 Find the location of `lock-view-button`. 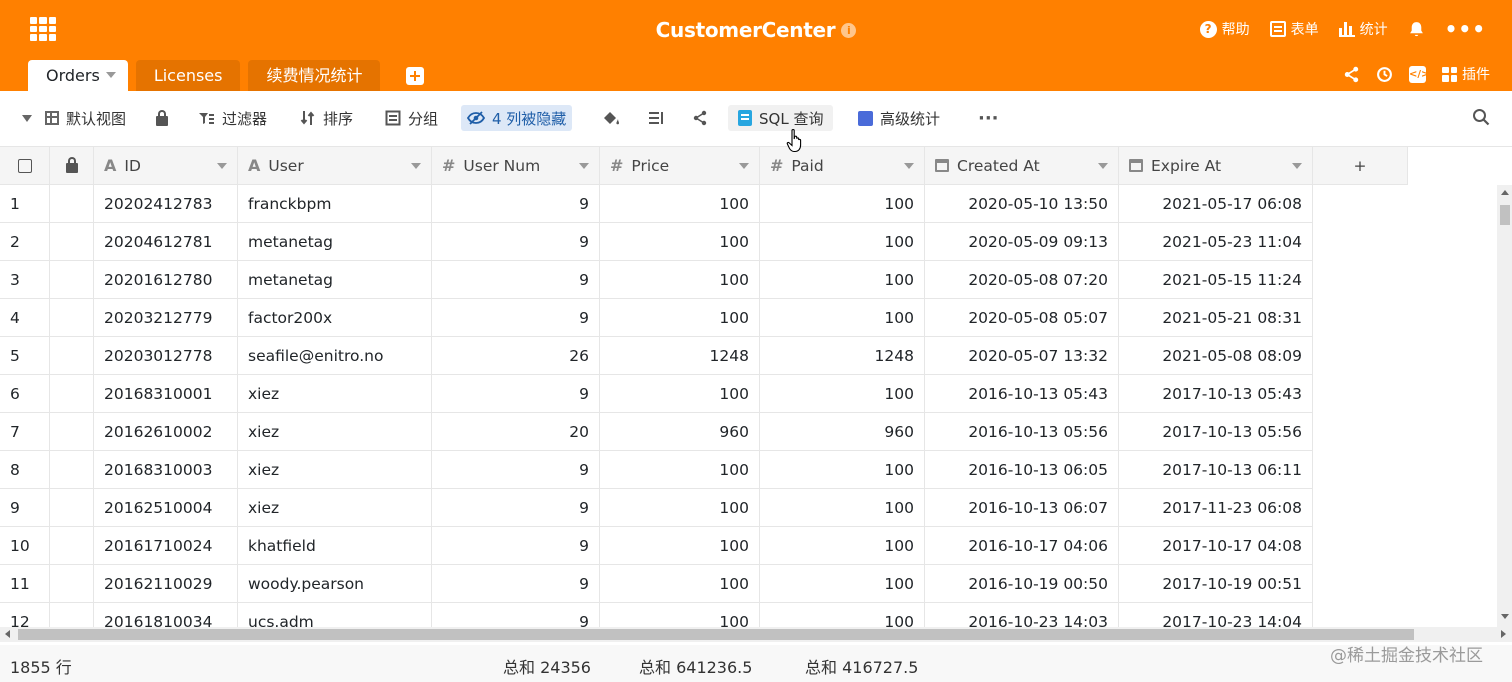

lock-view-button is located at coordinates (162, 118).